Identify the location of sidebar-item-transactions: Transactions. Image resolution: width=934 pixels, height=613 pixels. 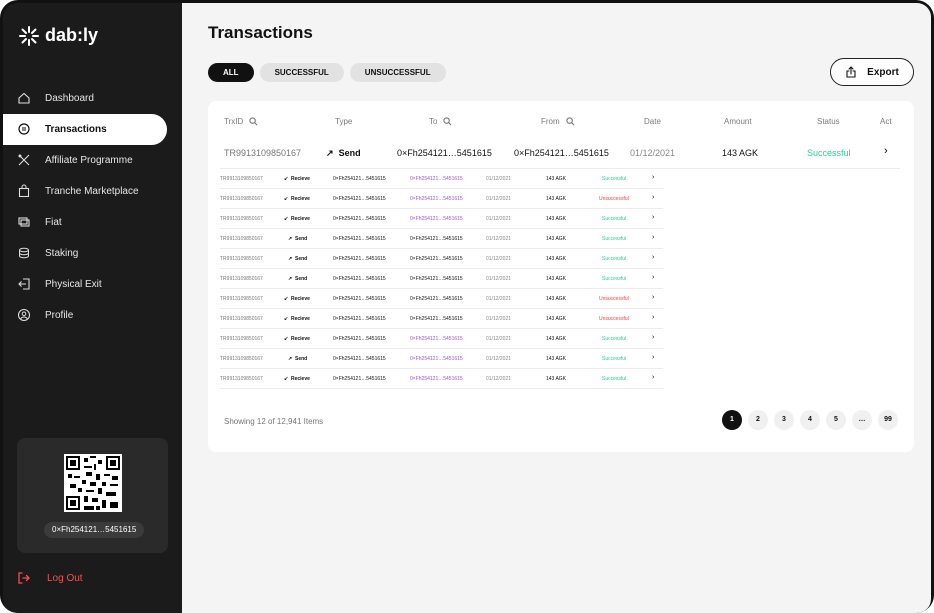
(85, 129).